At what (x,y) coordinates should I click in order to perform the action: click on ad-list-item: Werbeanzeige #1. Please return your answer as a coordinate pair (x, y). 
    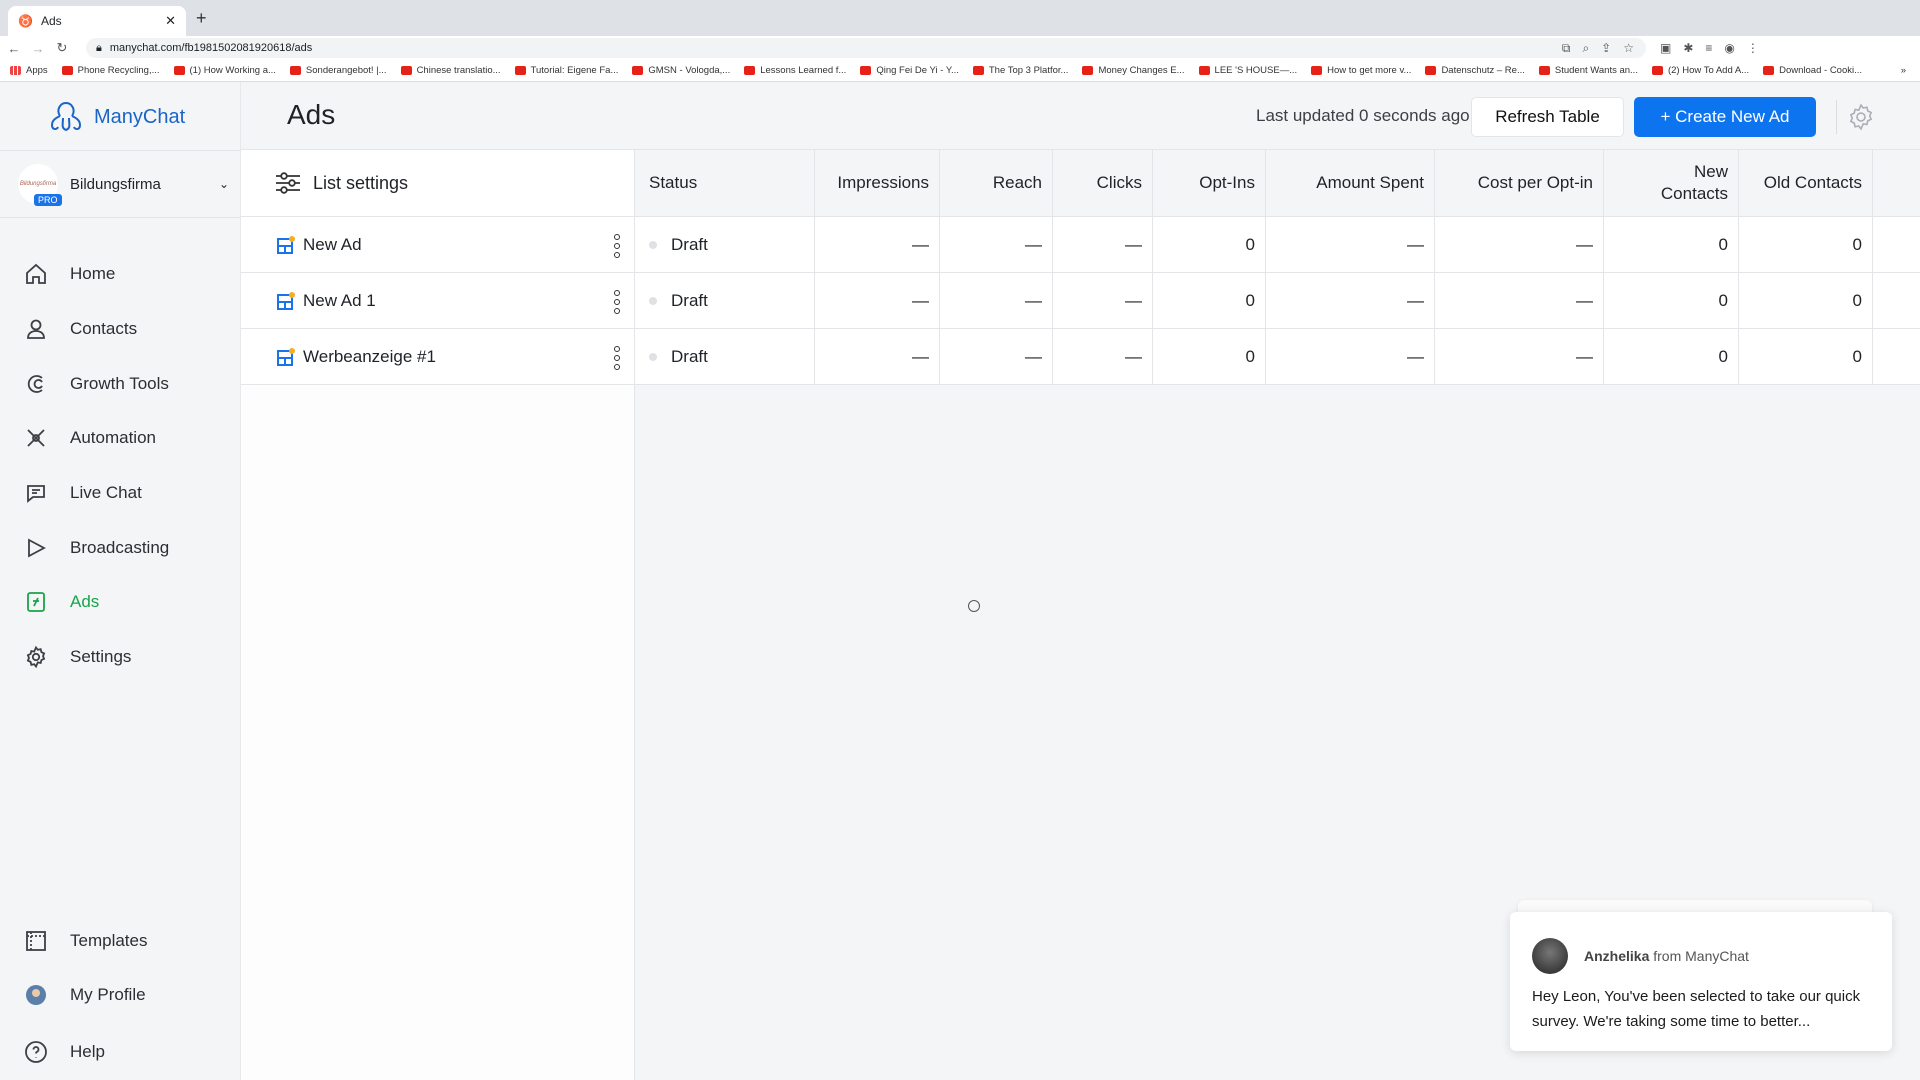
    Looking at the image, I should click on (437, 357).